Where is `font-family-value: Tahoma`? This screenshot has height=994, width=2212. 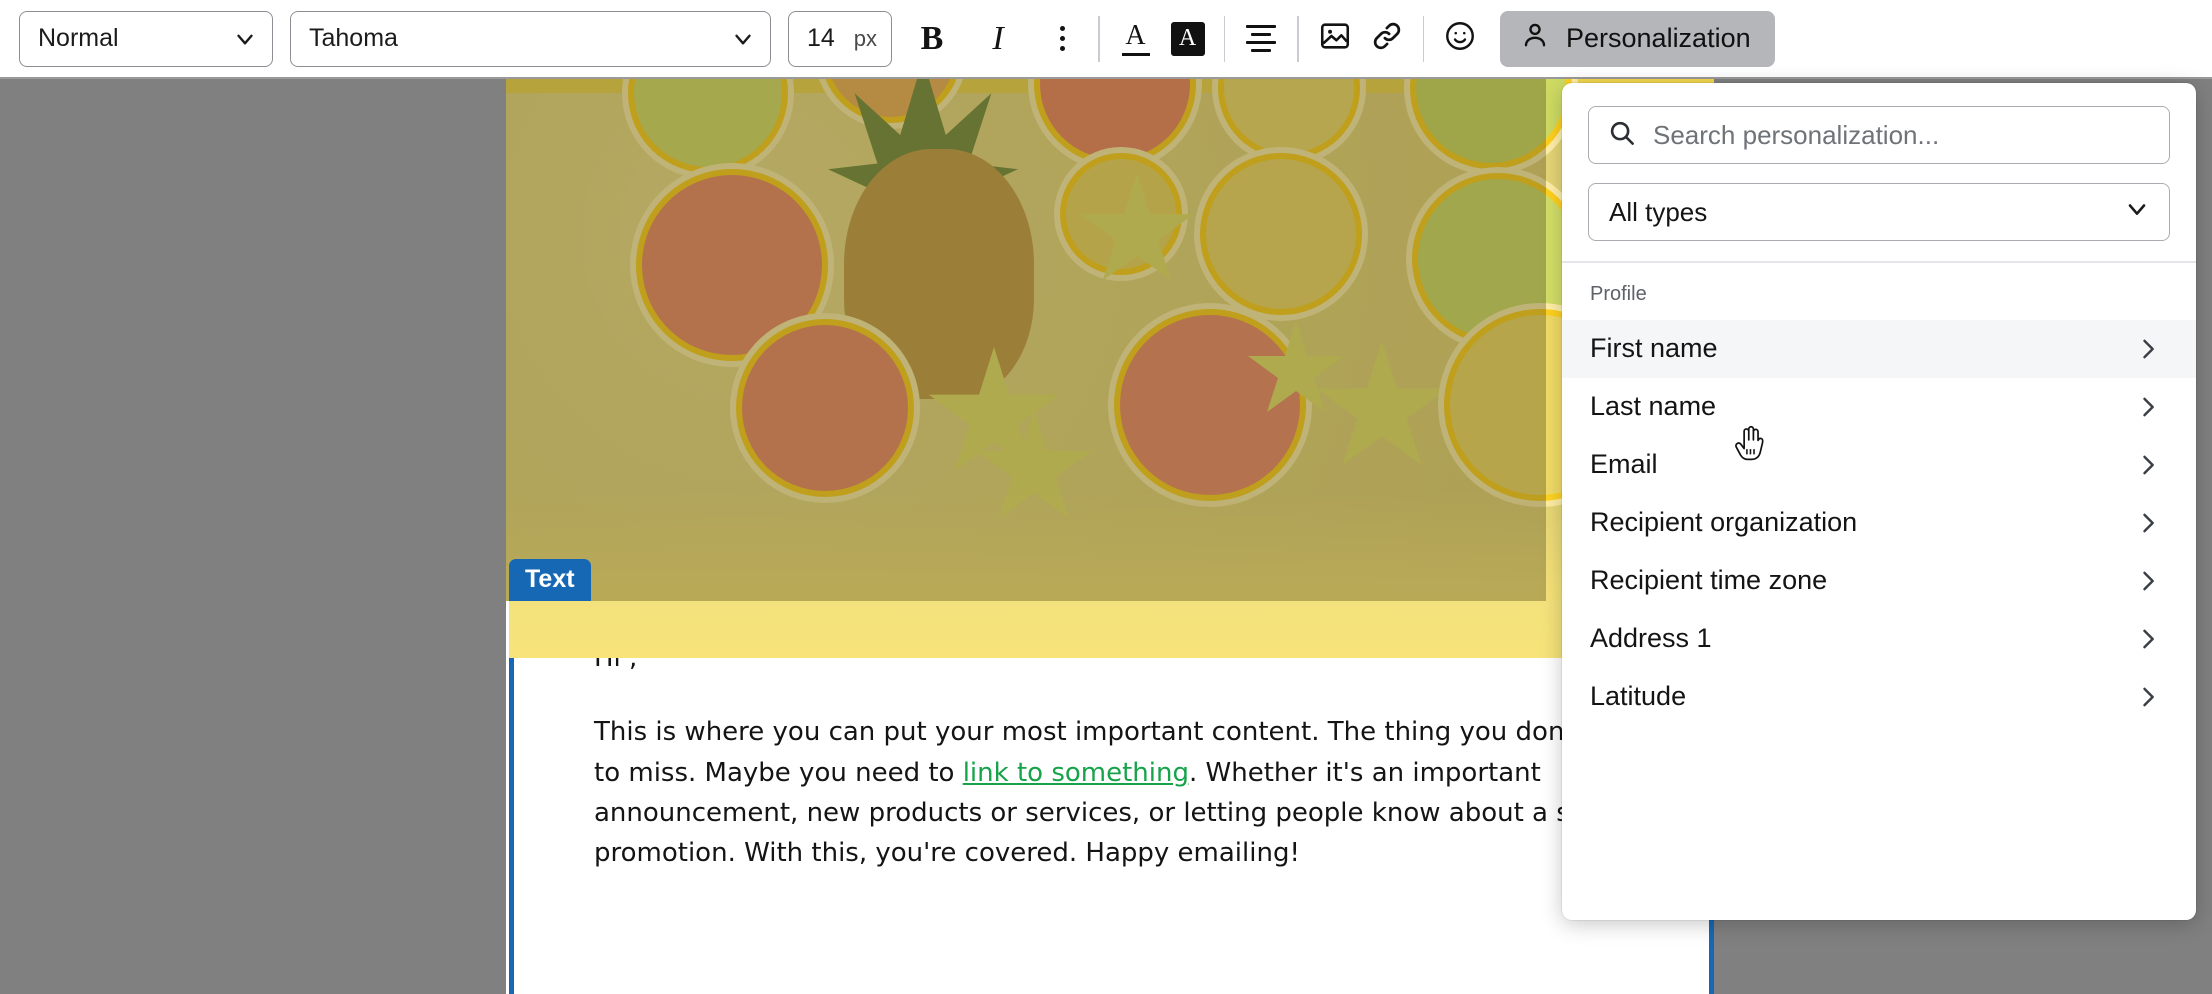 font-family-value: Tahoma is located at coordinates (353, 38).